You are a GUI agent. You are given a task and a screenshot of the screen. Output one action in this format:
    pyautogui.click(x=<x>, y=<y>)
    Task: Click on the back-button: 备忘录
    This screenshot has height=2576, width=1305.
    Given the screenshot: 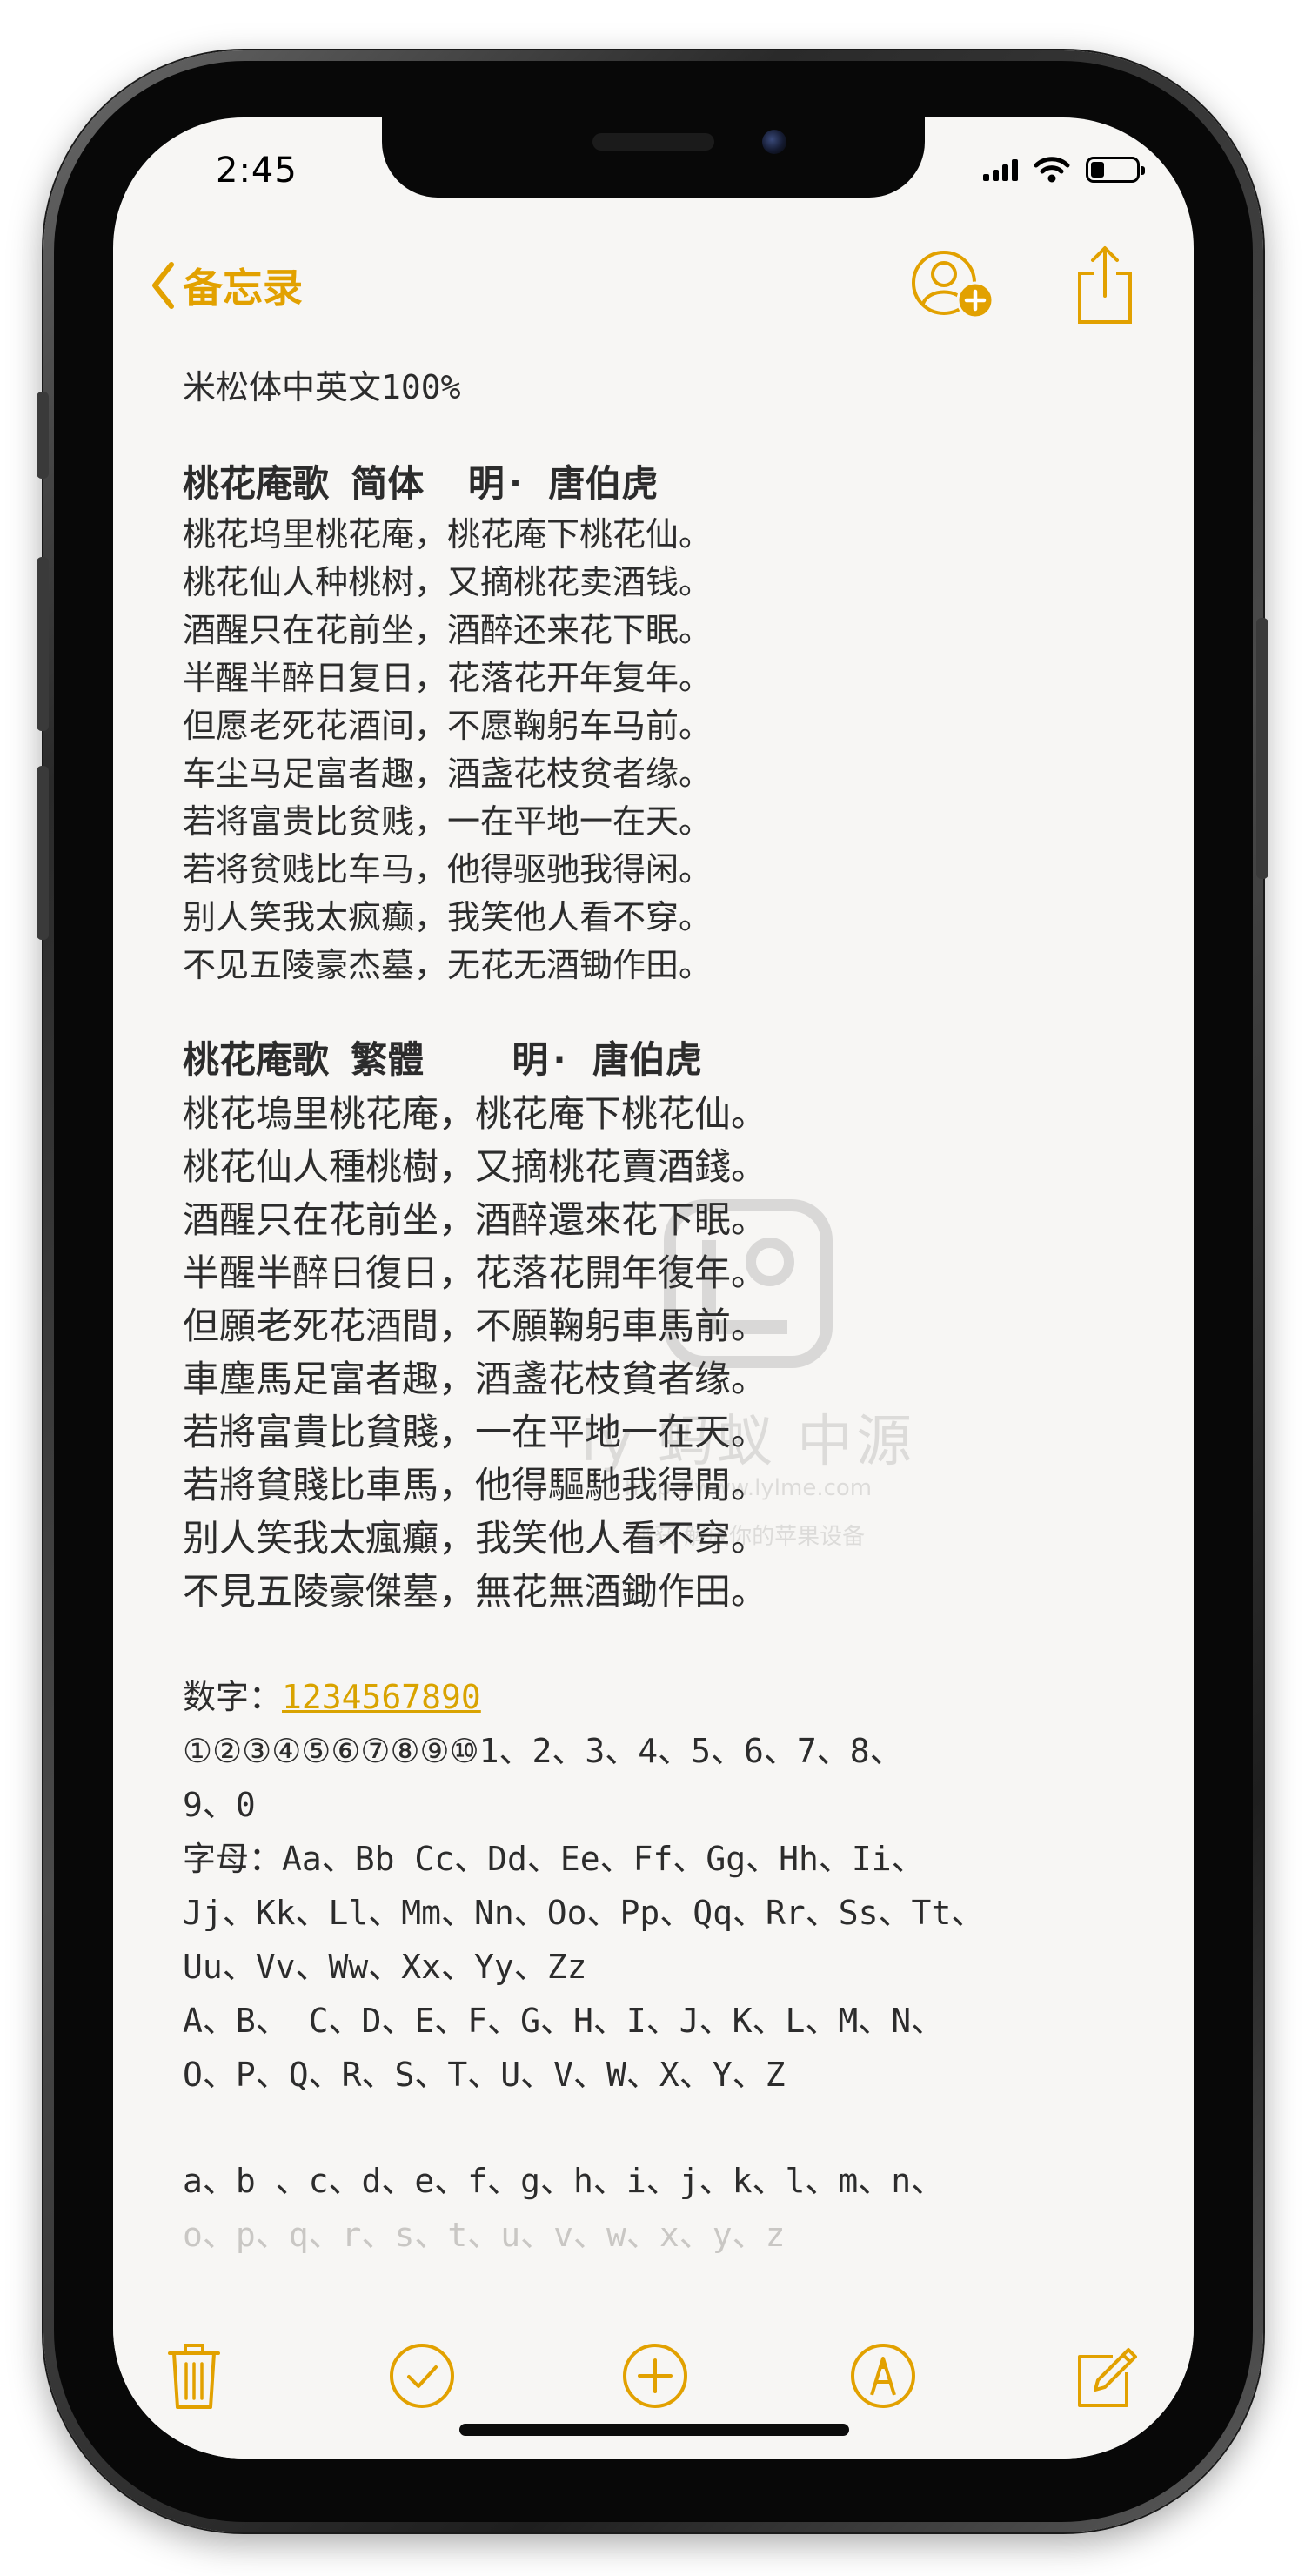 What is the action you would take?
    pyautogui.click(x=226, y=285)
    